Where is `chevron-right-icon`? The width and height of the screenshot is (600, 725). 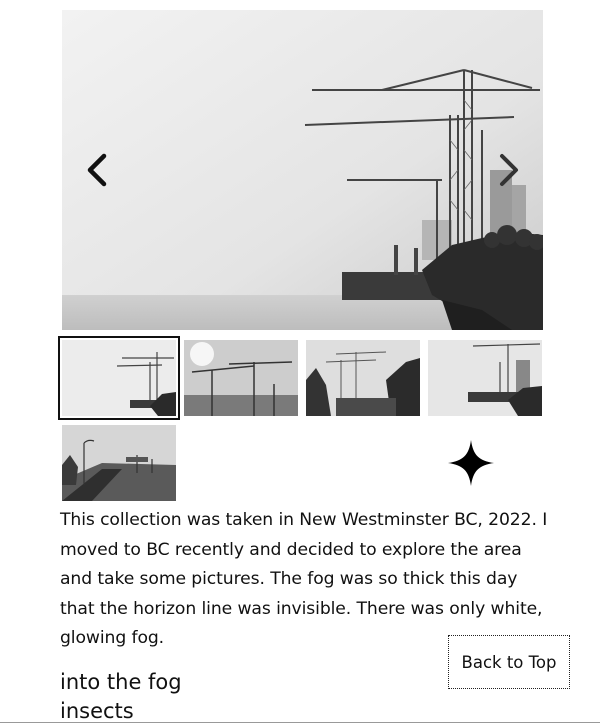 chevron-right-icon is located at coordinates (509, 170).